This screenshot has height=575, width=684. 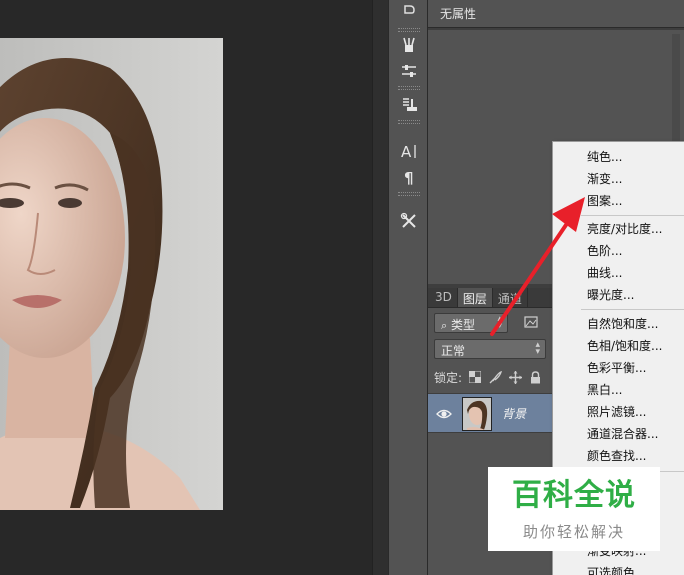 I want to click on canvas-scrollbar, so click(x=380, y=287).